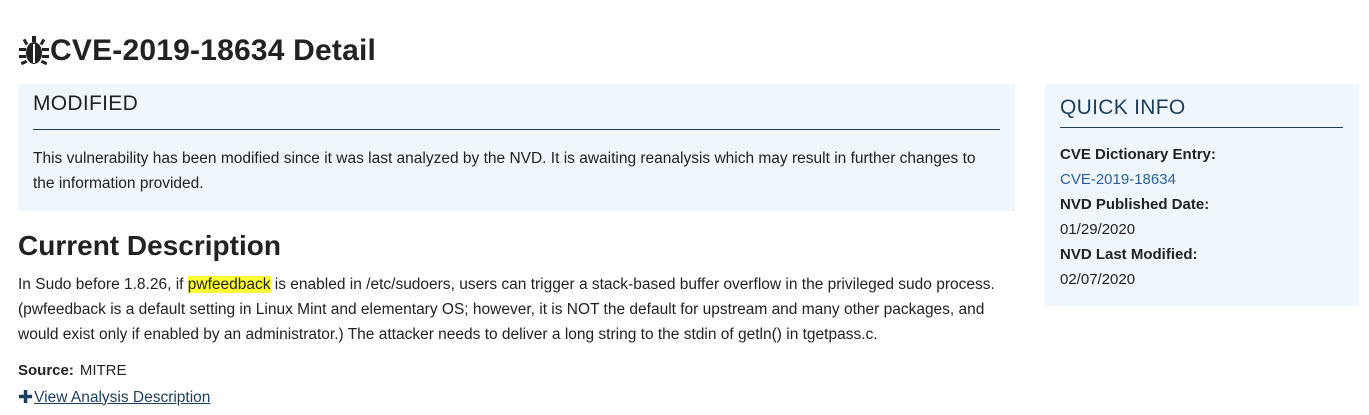 The width and height of the screenshot is (1369, 415). I want to click on bug-icon, so click(34, 51).